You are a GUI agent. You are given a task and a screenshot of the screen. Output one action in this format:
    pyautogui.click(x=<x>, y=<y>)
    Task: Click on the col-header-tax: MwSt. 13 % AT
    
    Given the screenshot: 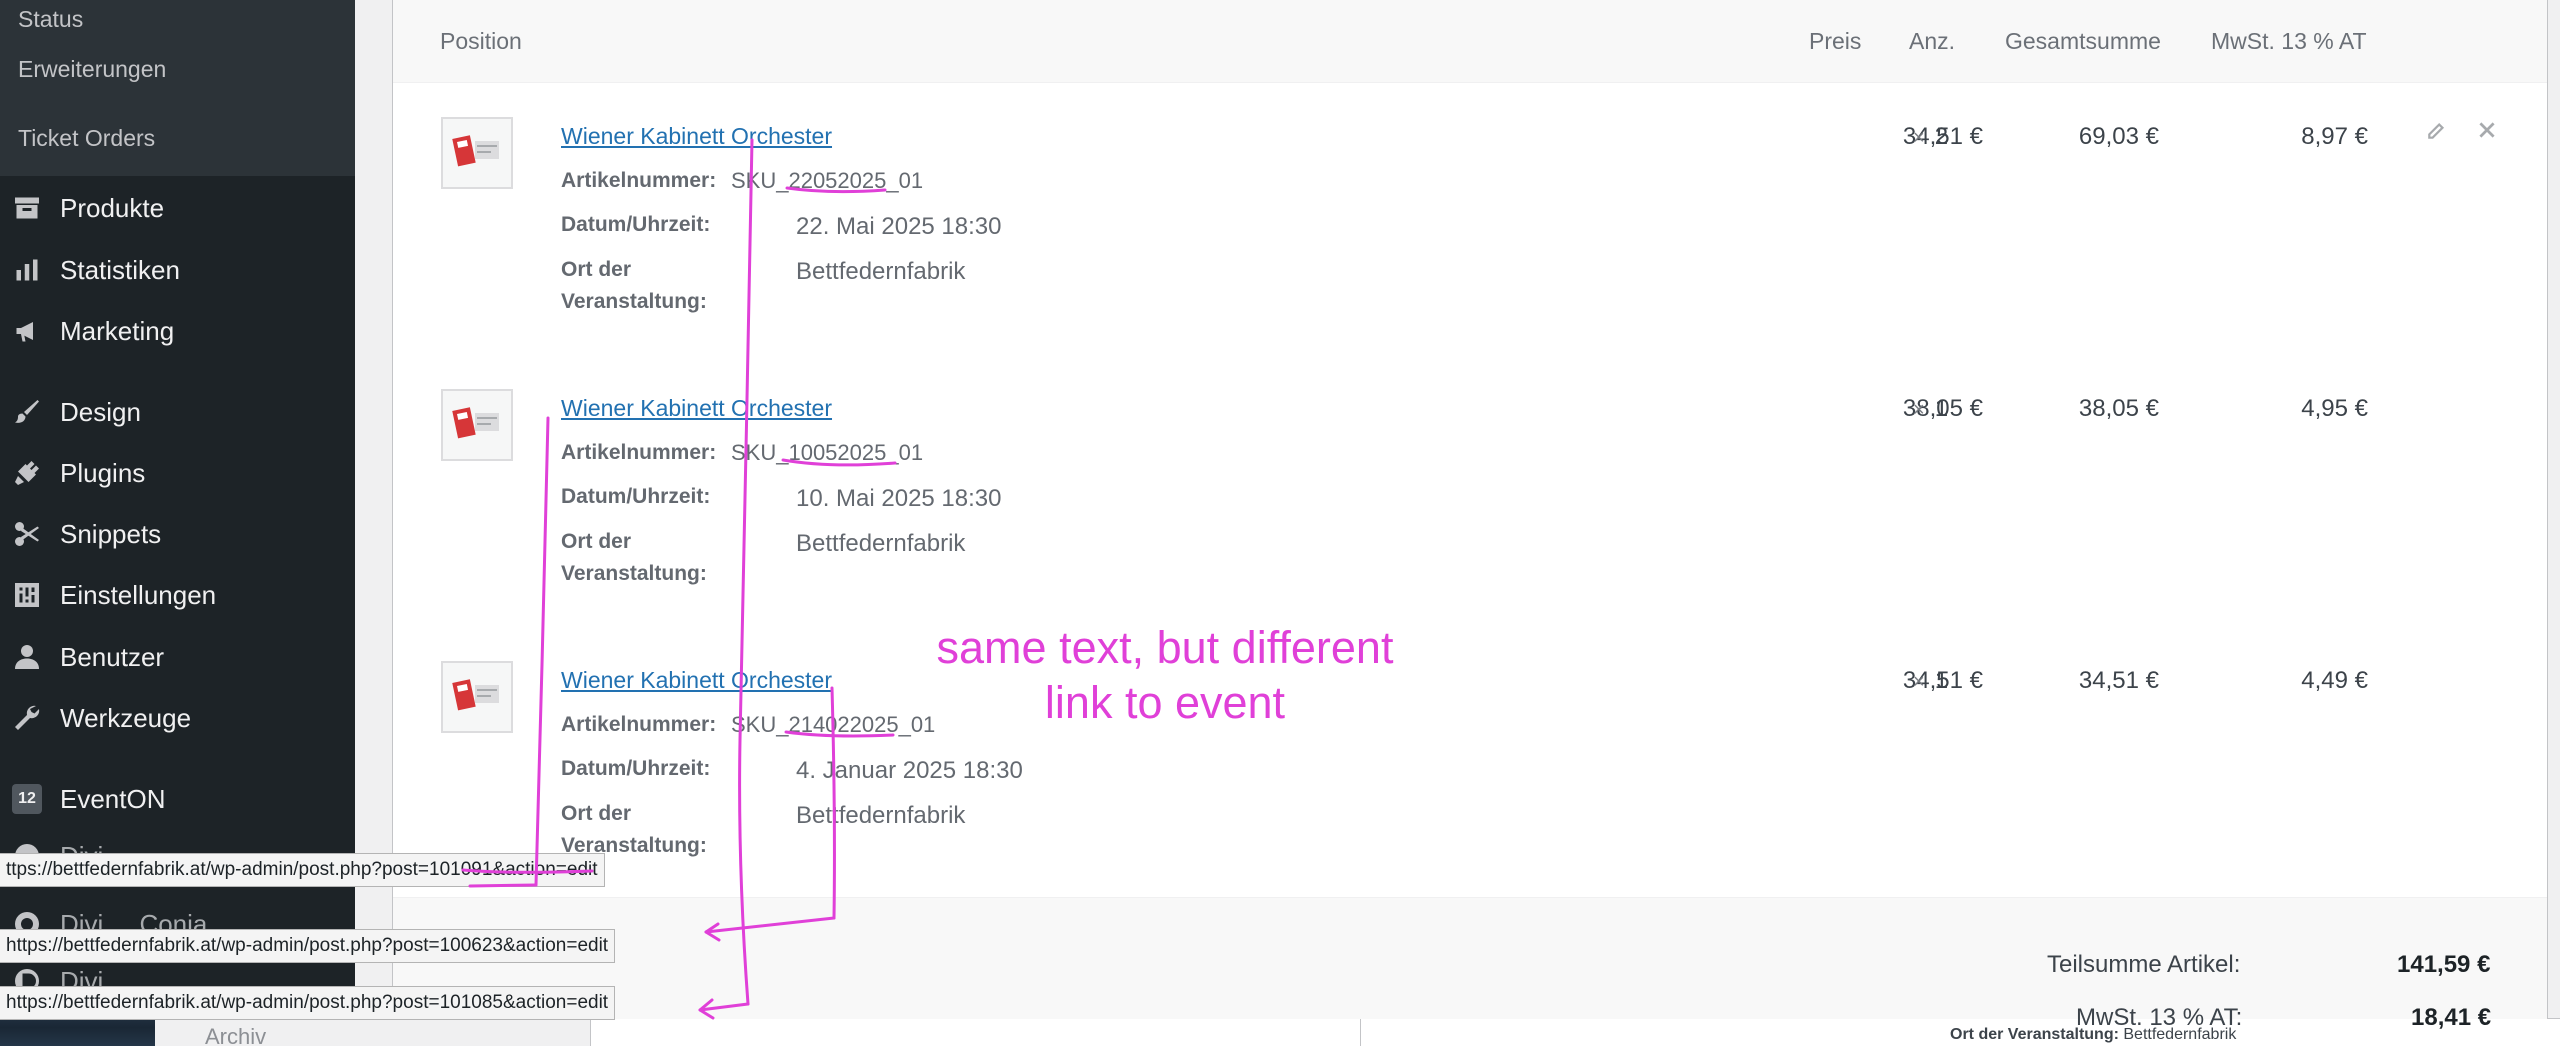 What is the action you would take?
    pyautogui.click(x=2289, y=41)
    